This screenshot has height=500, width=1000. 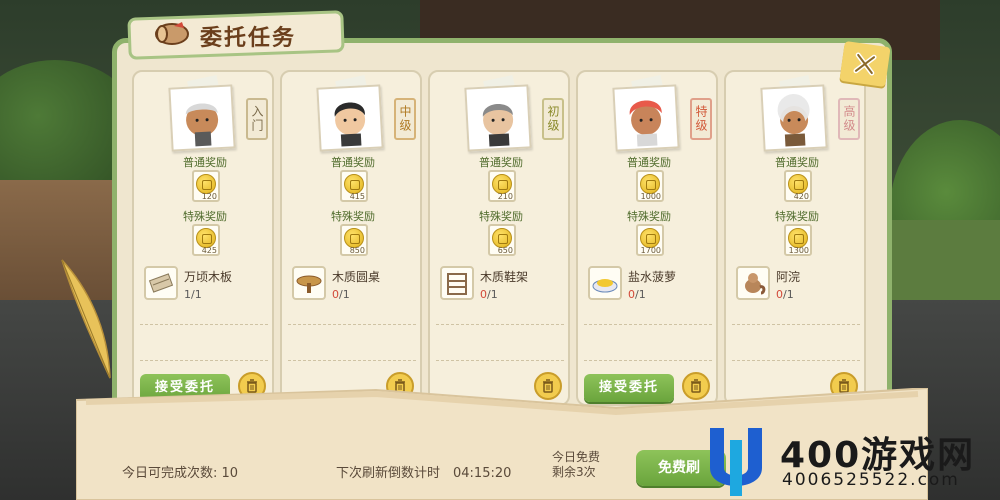 What do you see at coordinates (605, 286) in the screenshot?
I see `pineapple-plate-icon` at bounding box center [605, 286].